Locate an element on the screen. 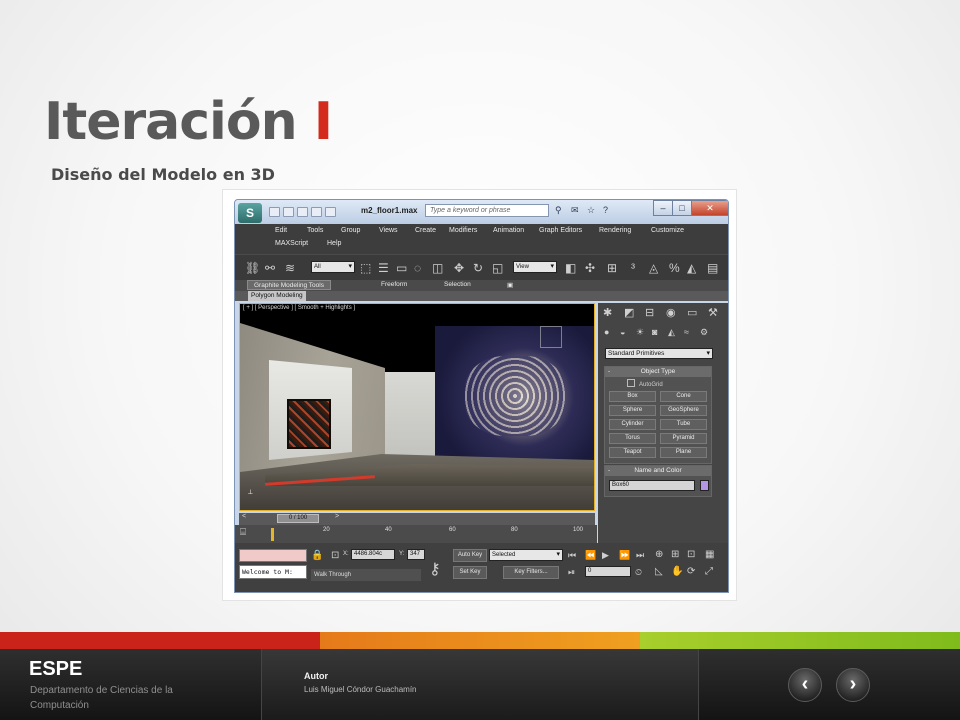  autogrid-checkbox: AutoGrid is located at coordinates (658, 384).